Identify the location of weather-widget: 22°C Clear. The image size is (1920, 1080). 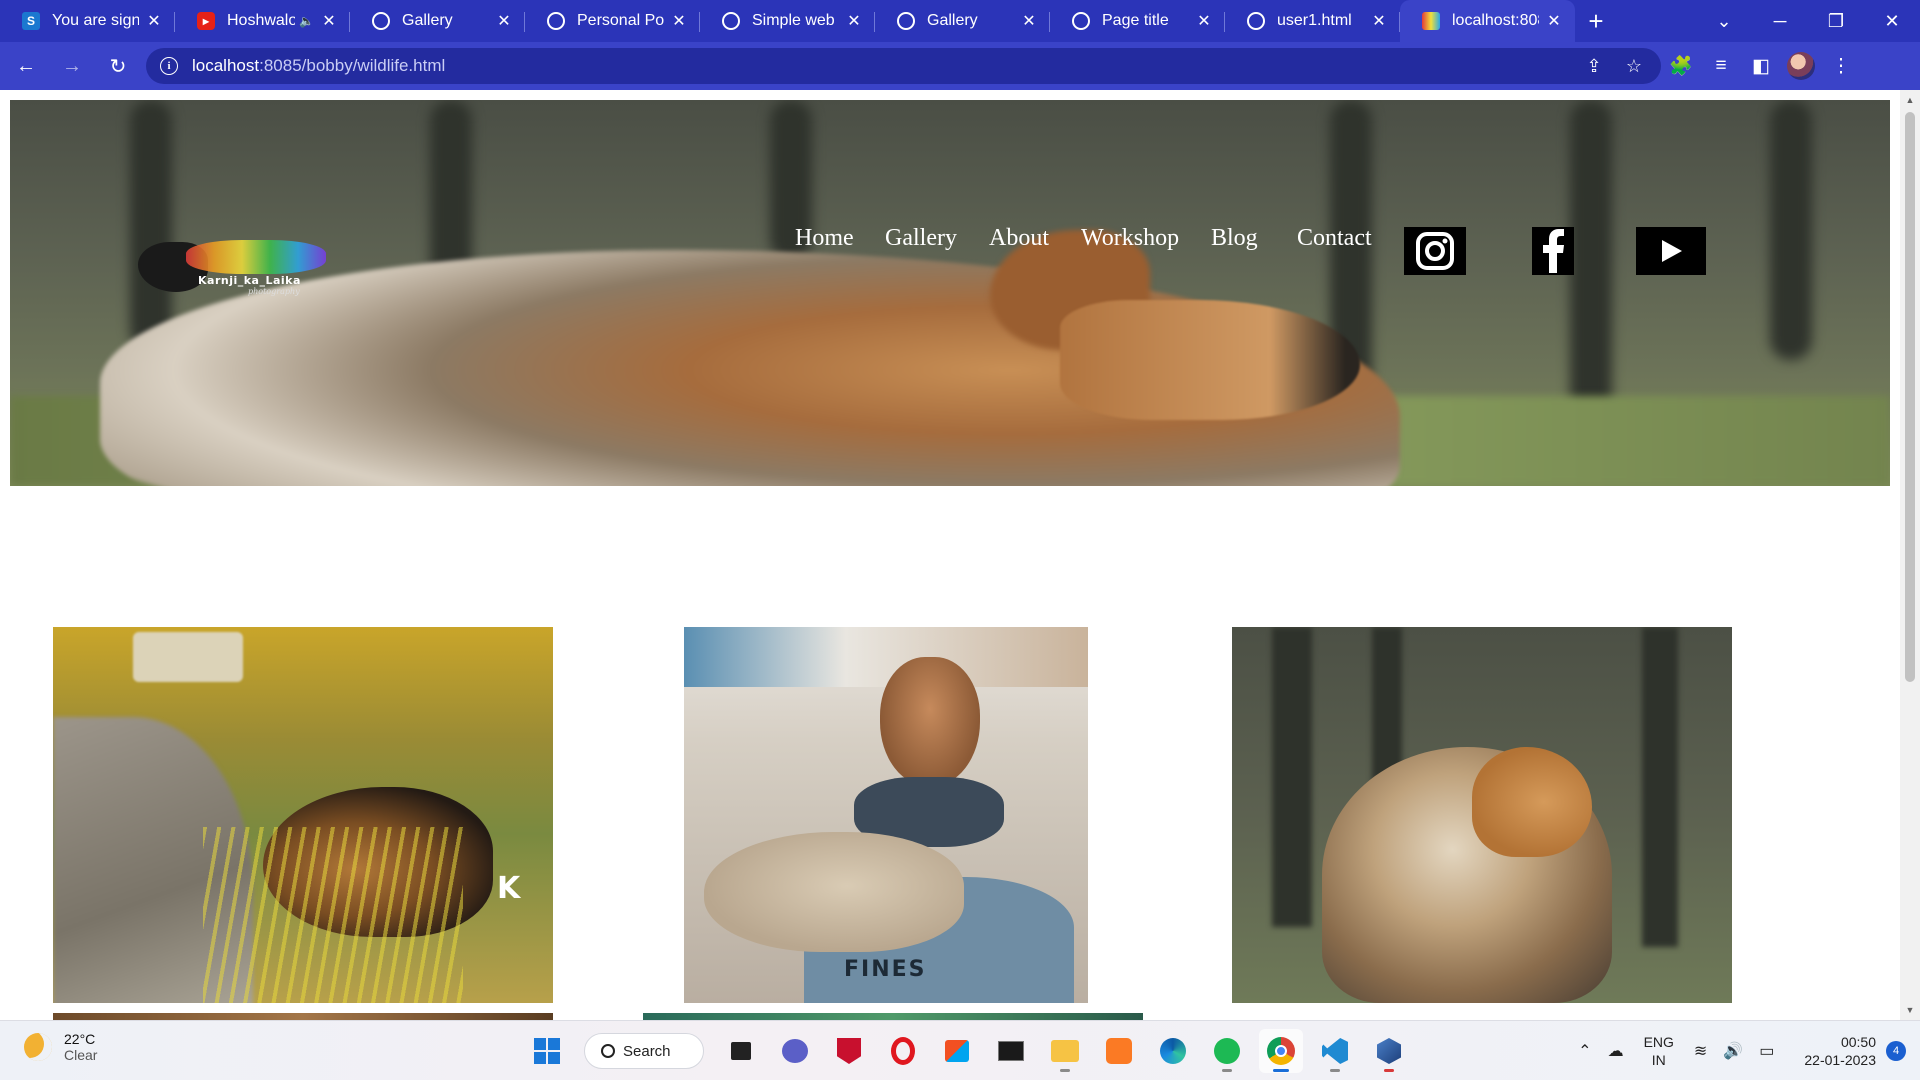
(60, 1047).